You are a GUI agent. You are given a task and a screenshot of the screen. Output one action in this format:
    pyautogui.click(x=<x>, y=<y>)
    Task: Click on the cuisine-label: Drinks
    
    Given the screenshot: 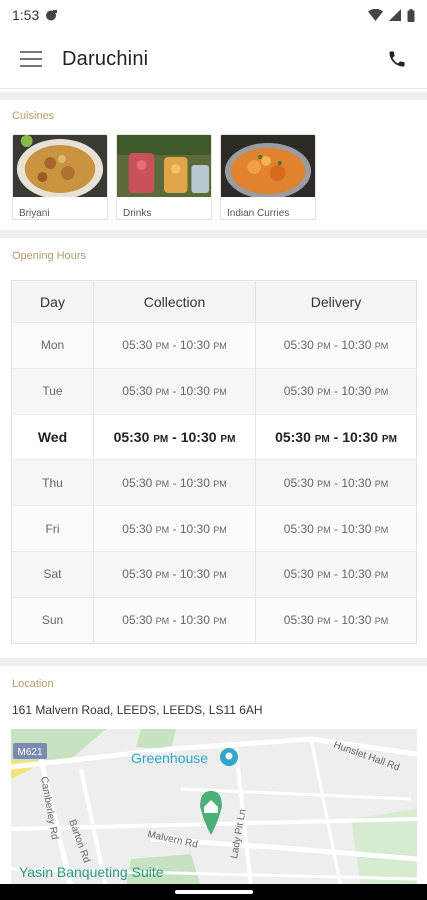 What is the action you would take?
    pyautogui.click(x=137, y=213)
    